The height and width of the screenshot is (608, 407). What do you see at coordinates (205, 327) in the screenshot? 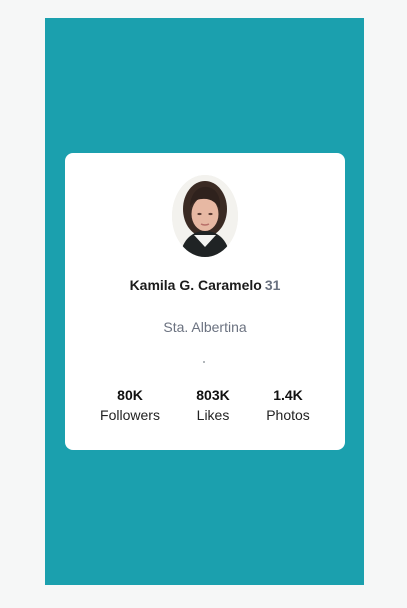
I see `profile-city: Sta. Albertina` at bounding box center [205, 327].